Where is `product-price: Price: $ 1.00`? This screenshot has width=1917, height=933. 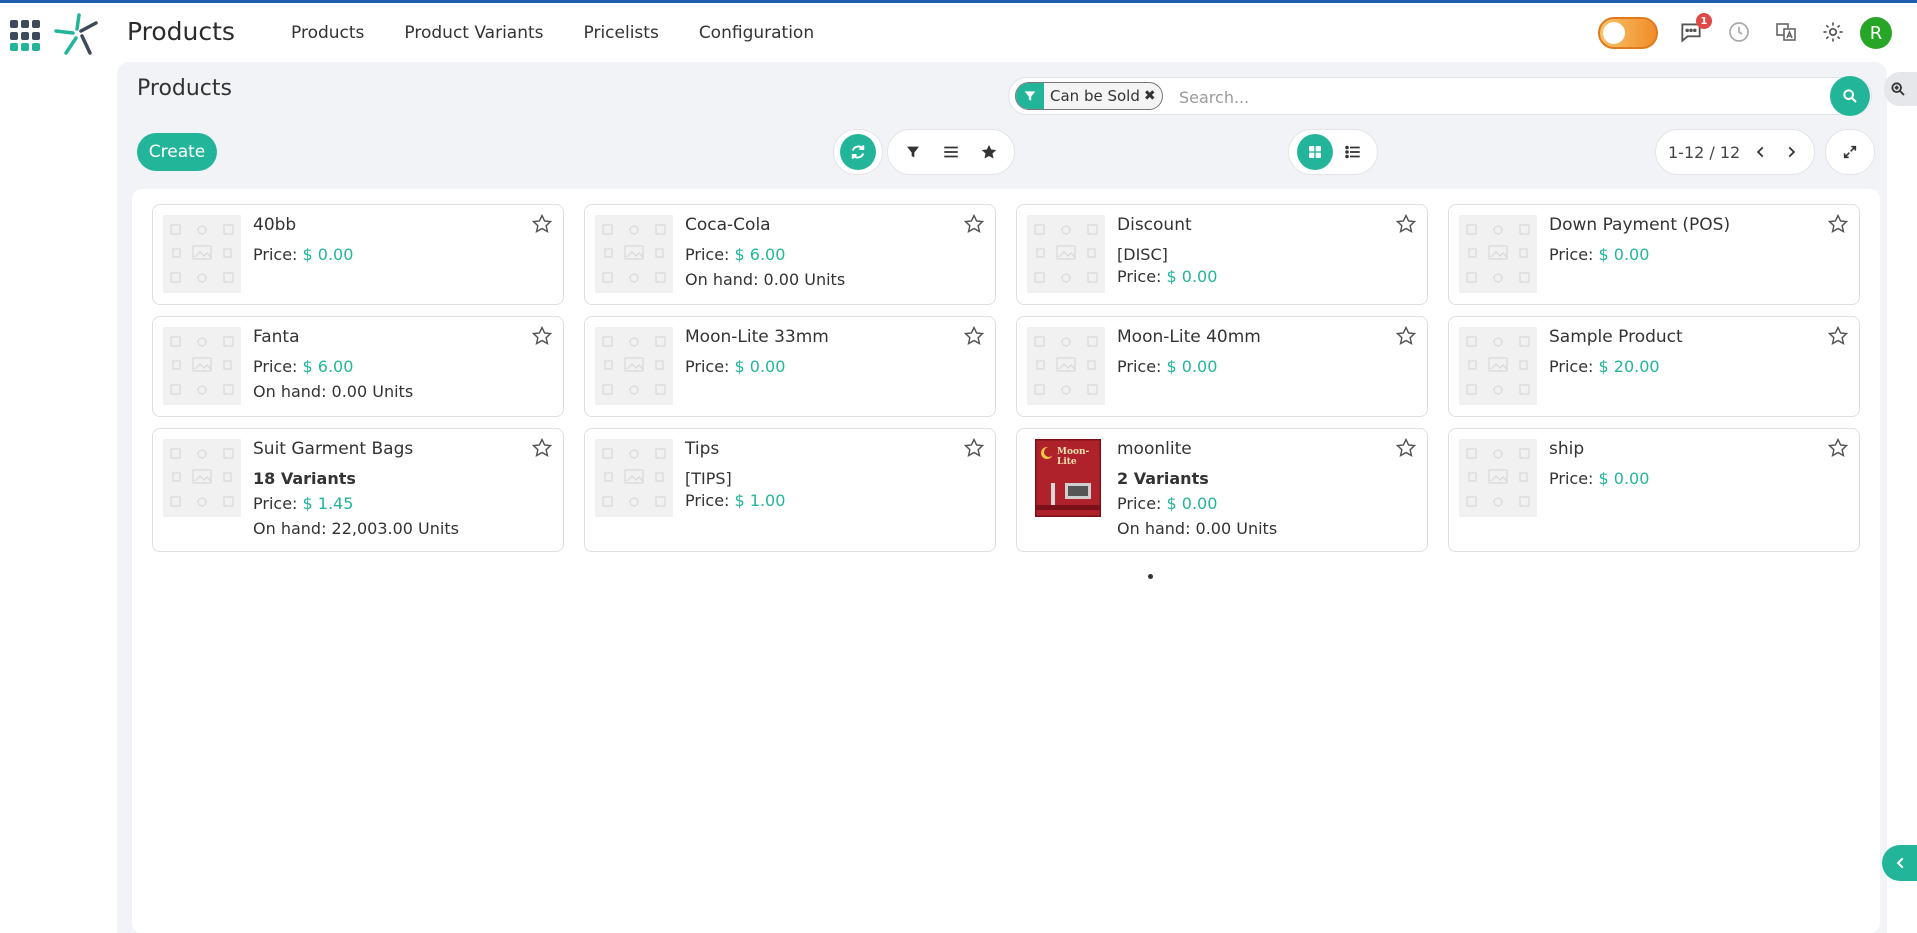
product-price: Price: $ 1.00 is located at coordinates (735, 500).